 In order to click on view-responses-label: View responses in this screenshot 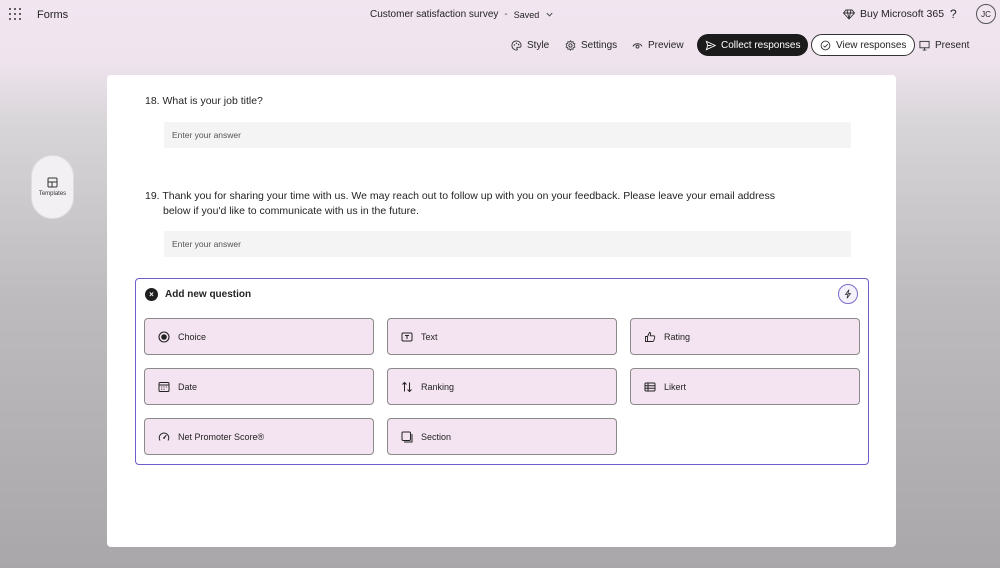, I will do `click(871, 45)`.